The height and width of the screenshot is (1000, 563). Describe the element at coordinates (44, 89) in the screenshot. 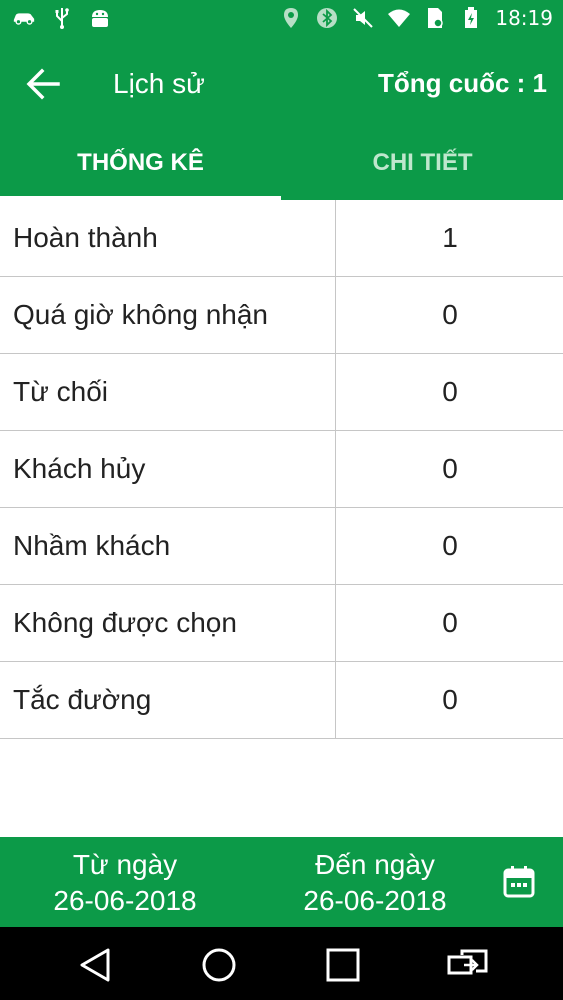

I see `arrow-left-icon` at that location.